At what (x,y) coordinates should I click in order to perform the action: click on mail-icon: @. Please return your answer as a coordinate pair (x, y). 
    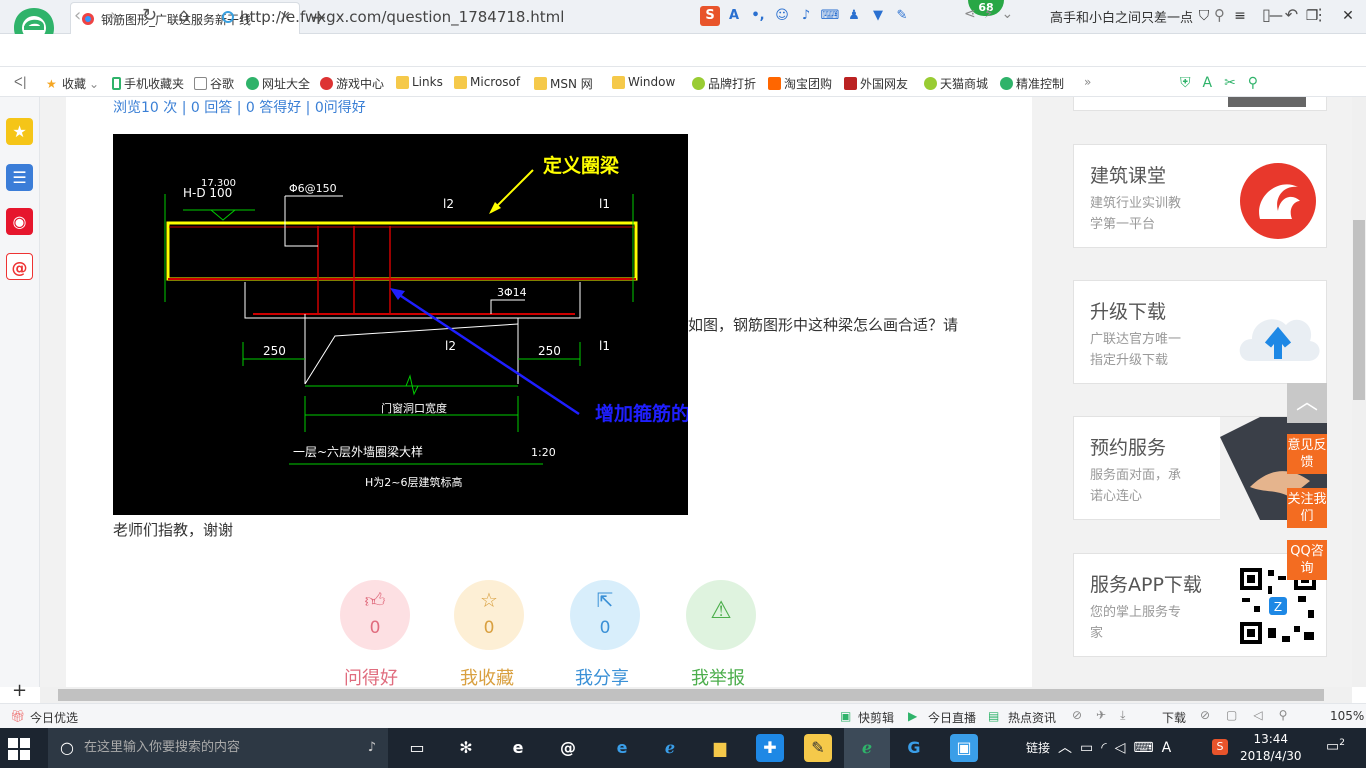
    Looking at the image, I should click on (19, 266).